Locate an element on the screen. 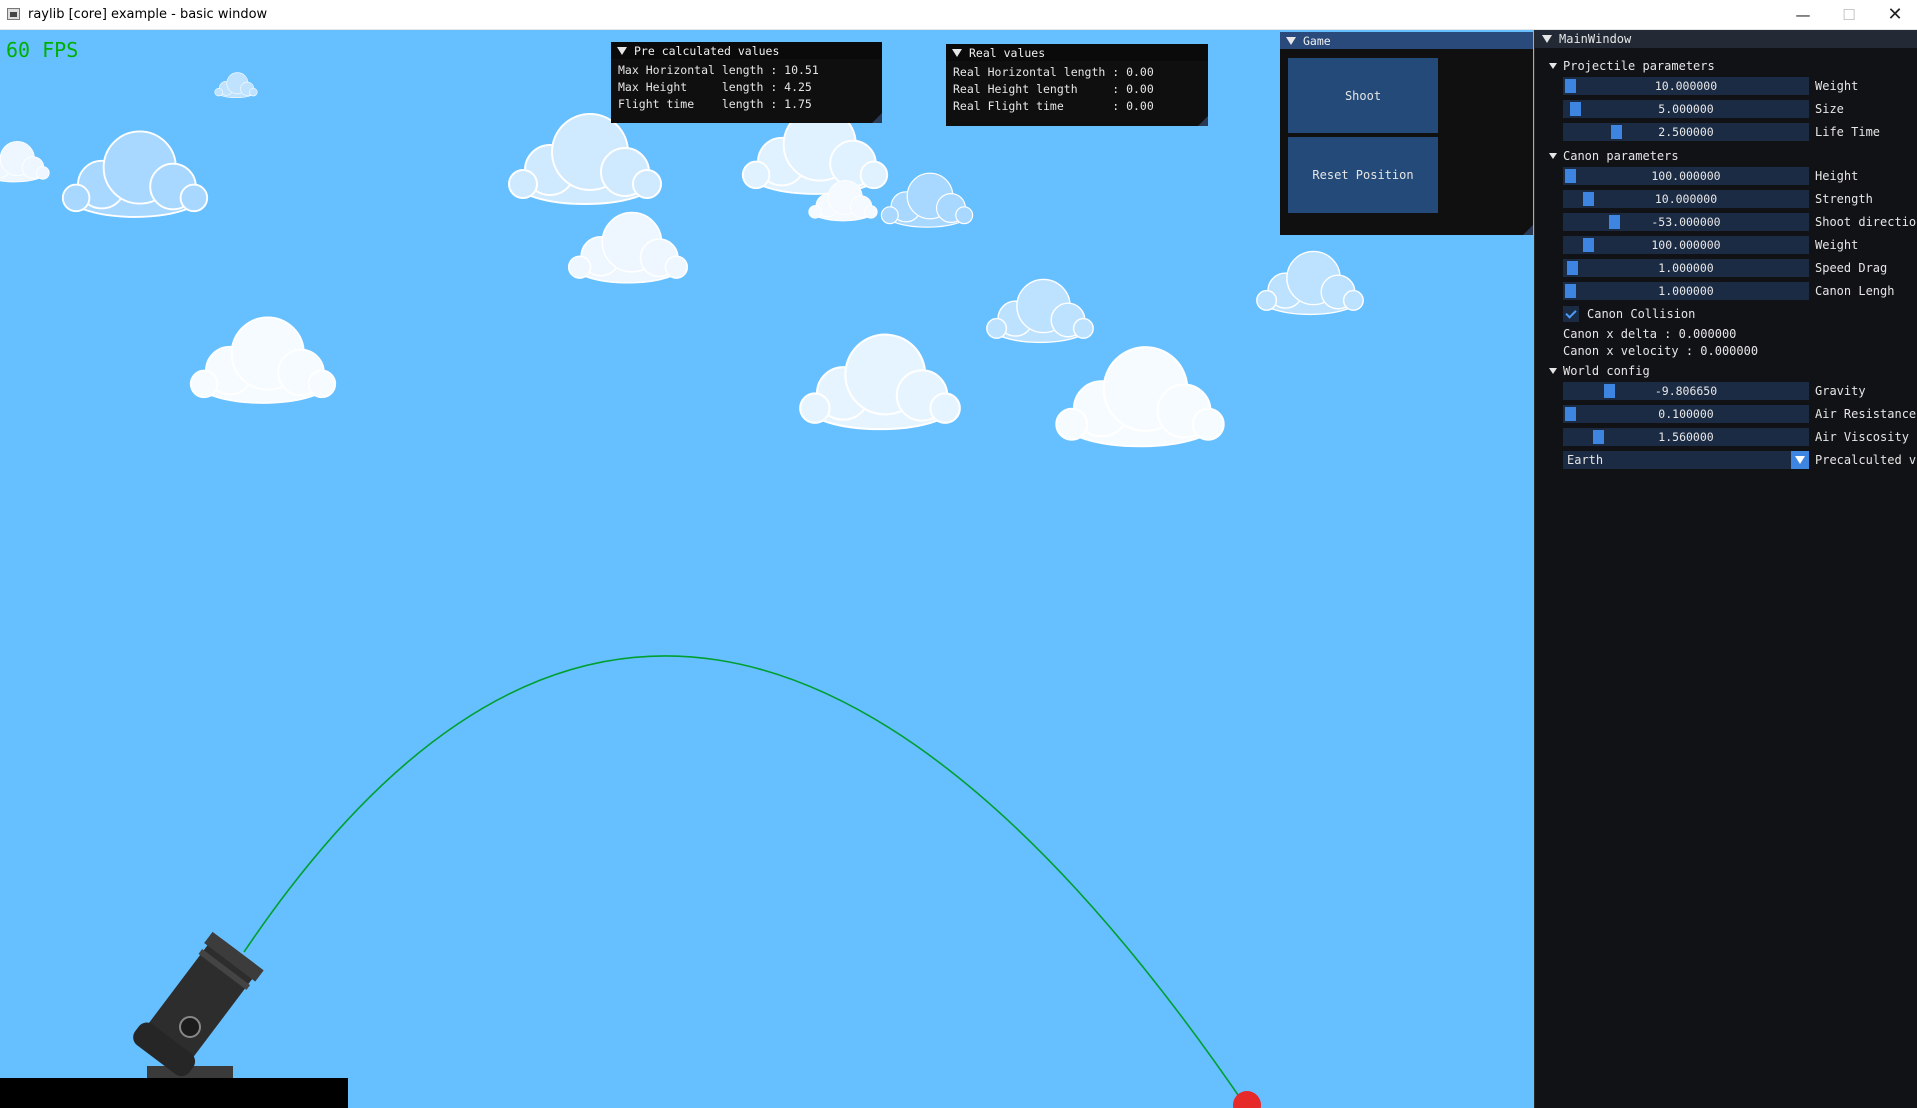  preset-combo-value: Earth is located at coordinates (1585, 460).